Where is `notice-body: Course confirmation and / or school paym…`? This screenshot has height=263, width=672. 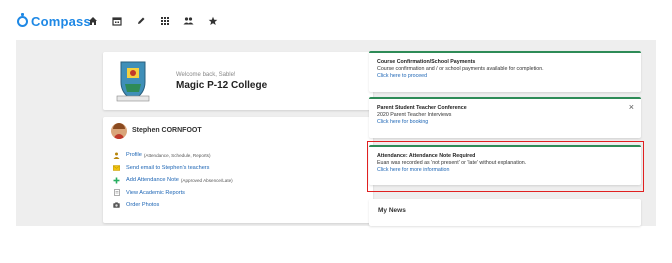 notice-body: Course confirmation and / or school paym… is located at coordinates (460, 69).